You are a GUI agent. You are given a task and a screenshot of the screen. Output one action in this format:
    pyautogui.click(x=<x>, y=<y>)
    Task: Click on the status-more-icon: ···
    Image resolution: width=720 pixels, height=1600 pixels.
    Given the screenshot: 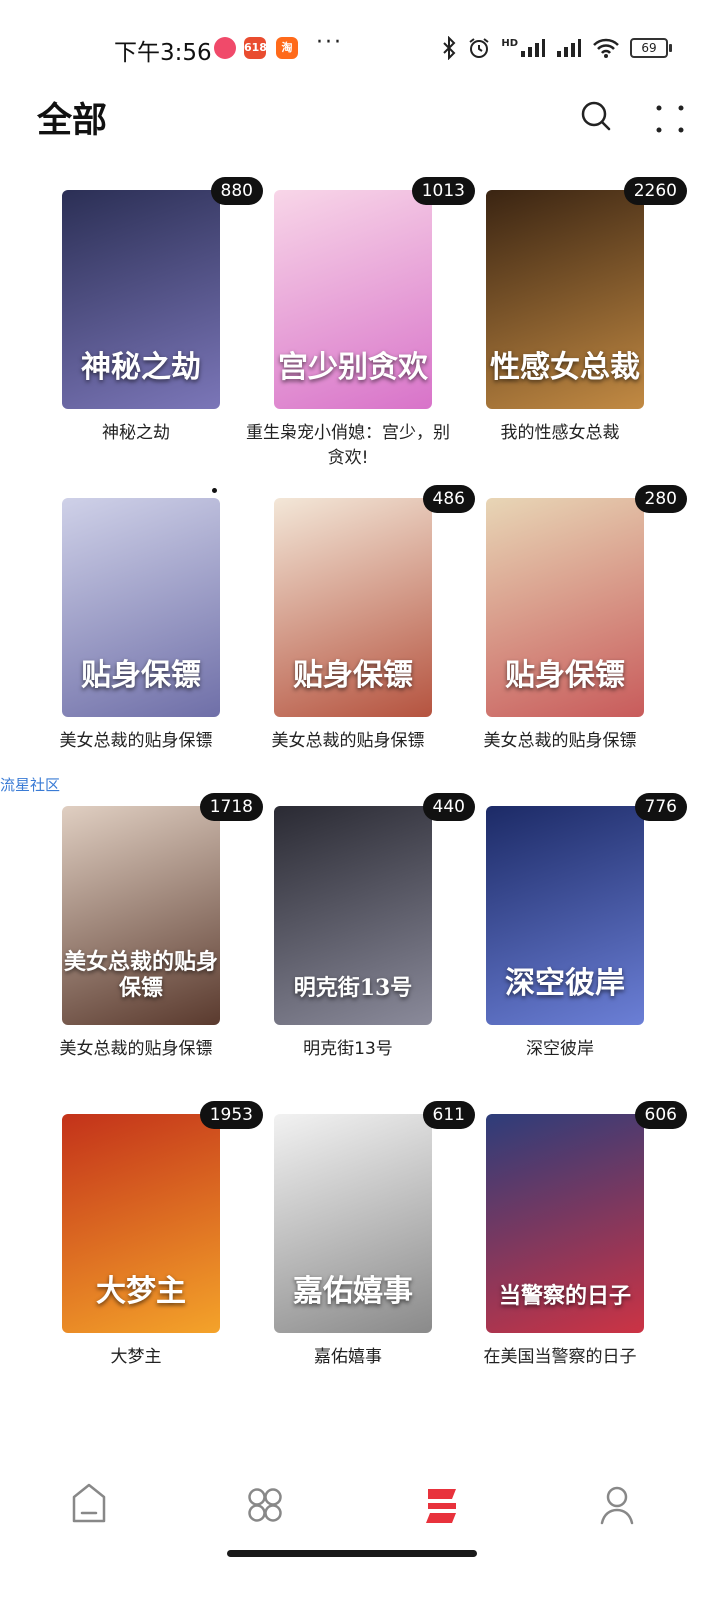 What is the action you would take?
    pyautogui.click(x=329, y=42)
    